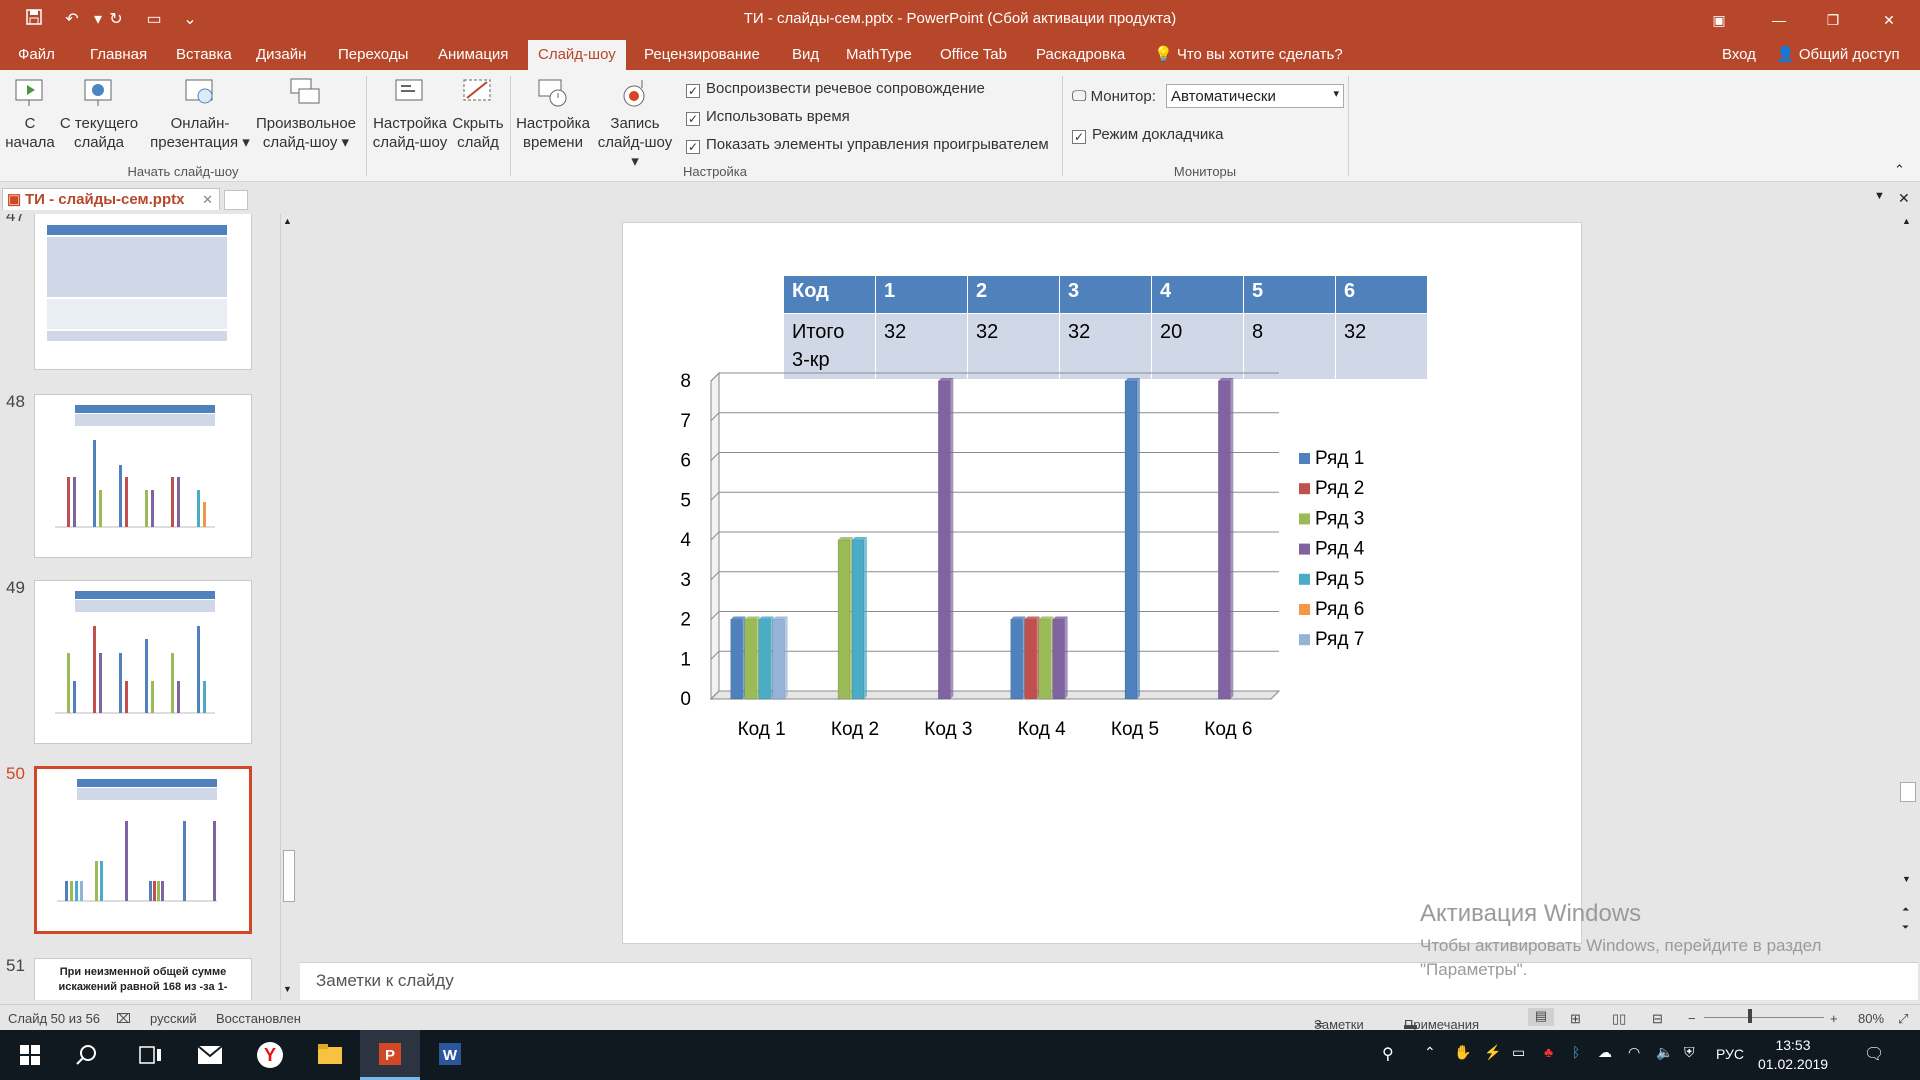 This screenshot has width=1920, height=1080. I want to click on tab-slideshow: Слайд-шоу, so click(577, 55).